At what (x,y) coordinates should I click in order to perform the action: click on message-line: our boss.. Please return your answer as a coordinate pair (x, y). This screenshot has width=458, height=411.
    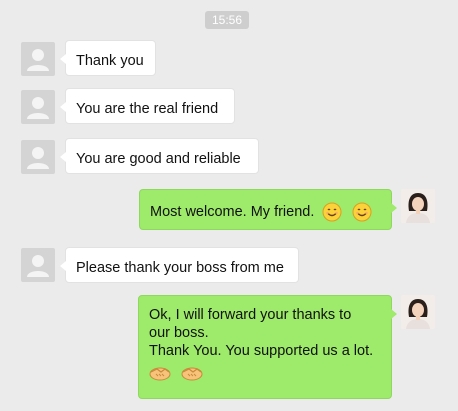
    Looking at the image, I should click on (179, 333).